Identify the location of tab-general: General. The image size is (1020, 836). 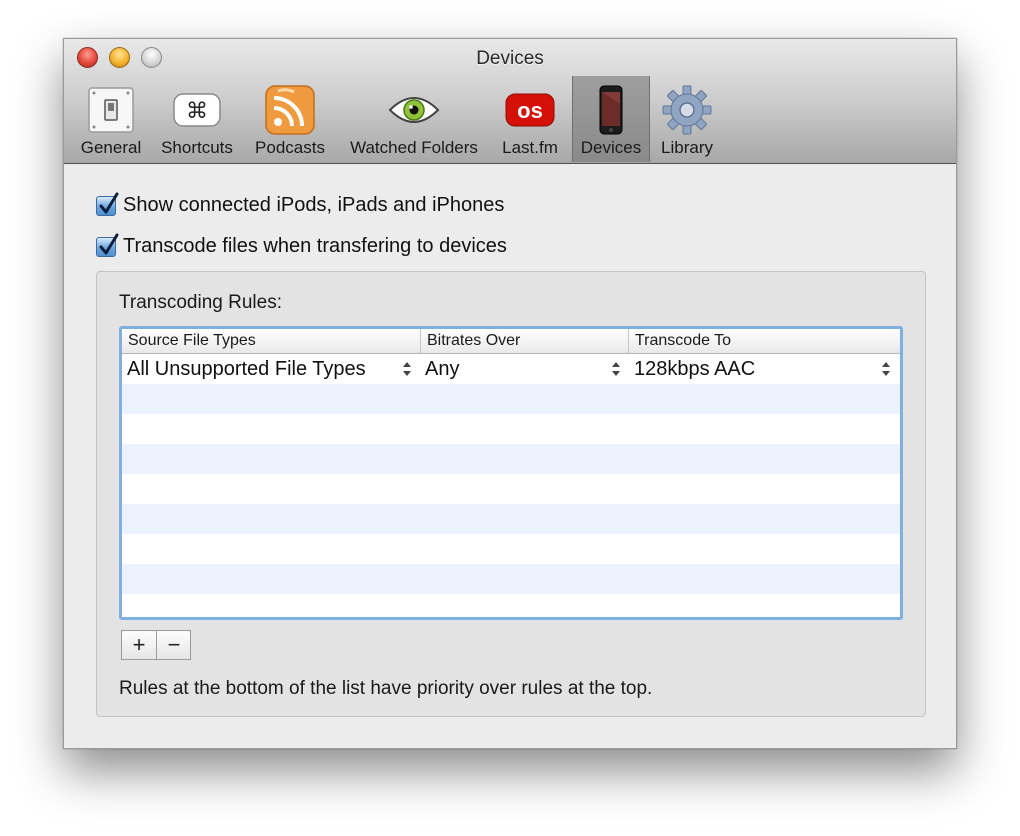
(111, 119).